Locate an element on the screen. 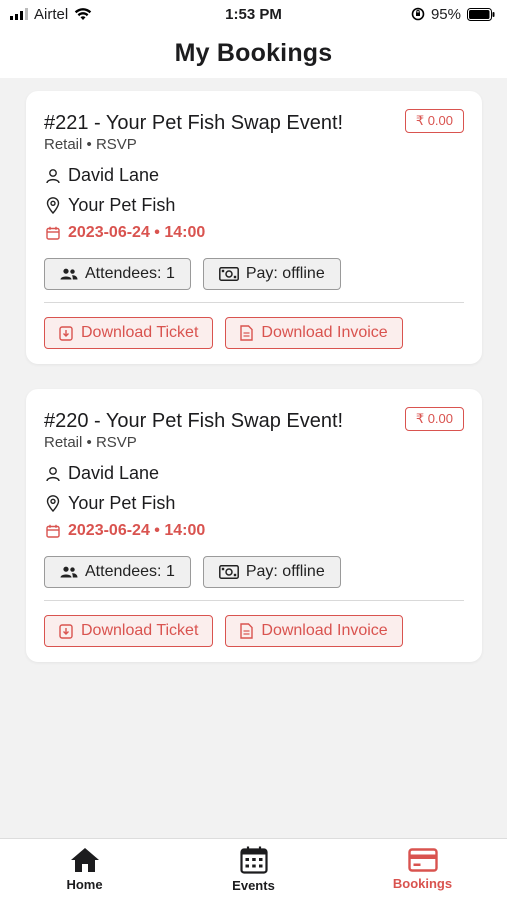  tab-bookings-label: Bookings is located at coordinates (422, 883).